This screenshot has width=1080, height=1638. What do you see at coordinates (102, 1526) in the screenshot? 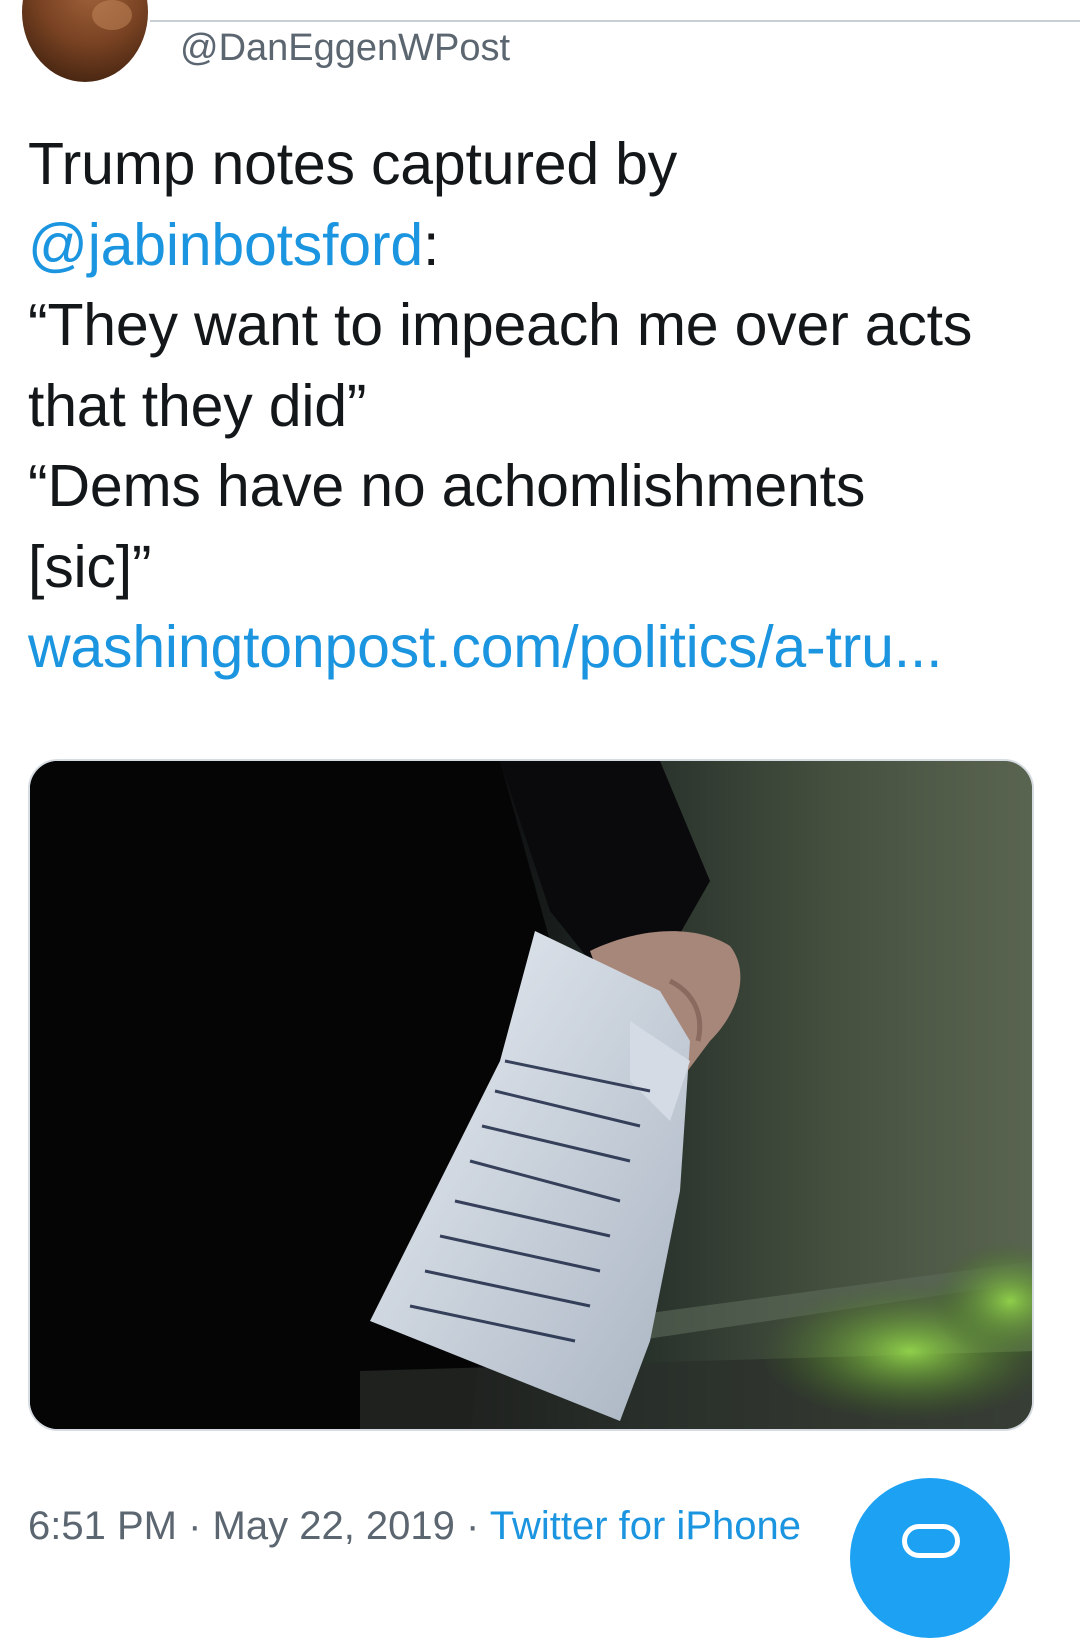
I see `tweet-time: 6:51 PM` at bounding box center [102, 1526].